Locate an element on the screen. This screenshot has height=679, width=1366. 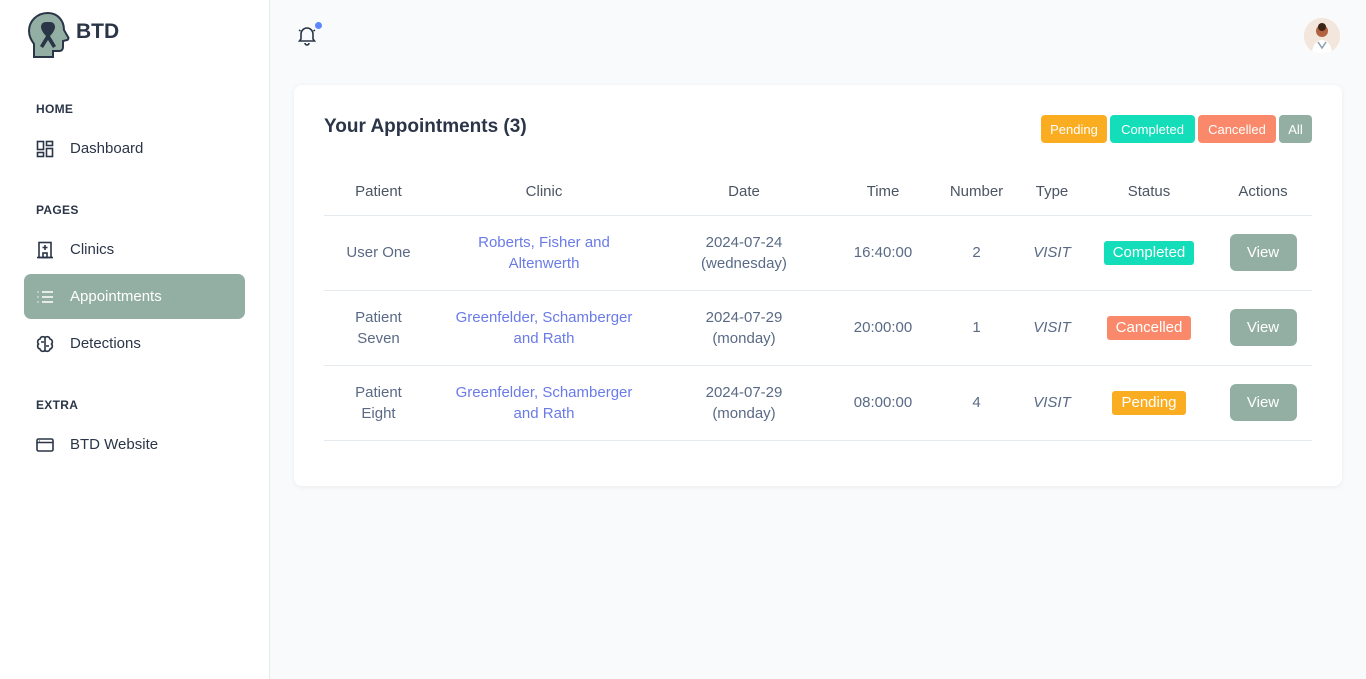
sidebar-item-dashboard: Dashboard is located at coordinates (134, 148).